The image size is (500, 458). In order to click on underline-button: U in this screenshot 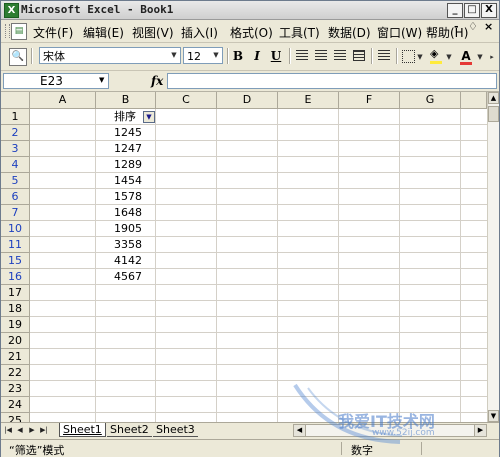, I will do `click(276, 56)`.